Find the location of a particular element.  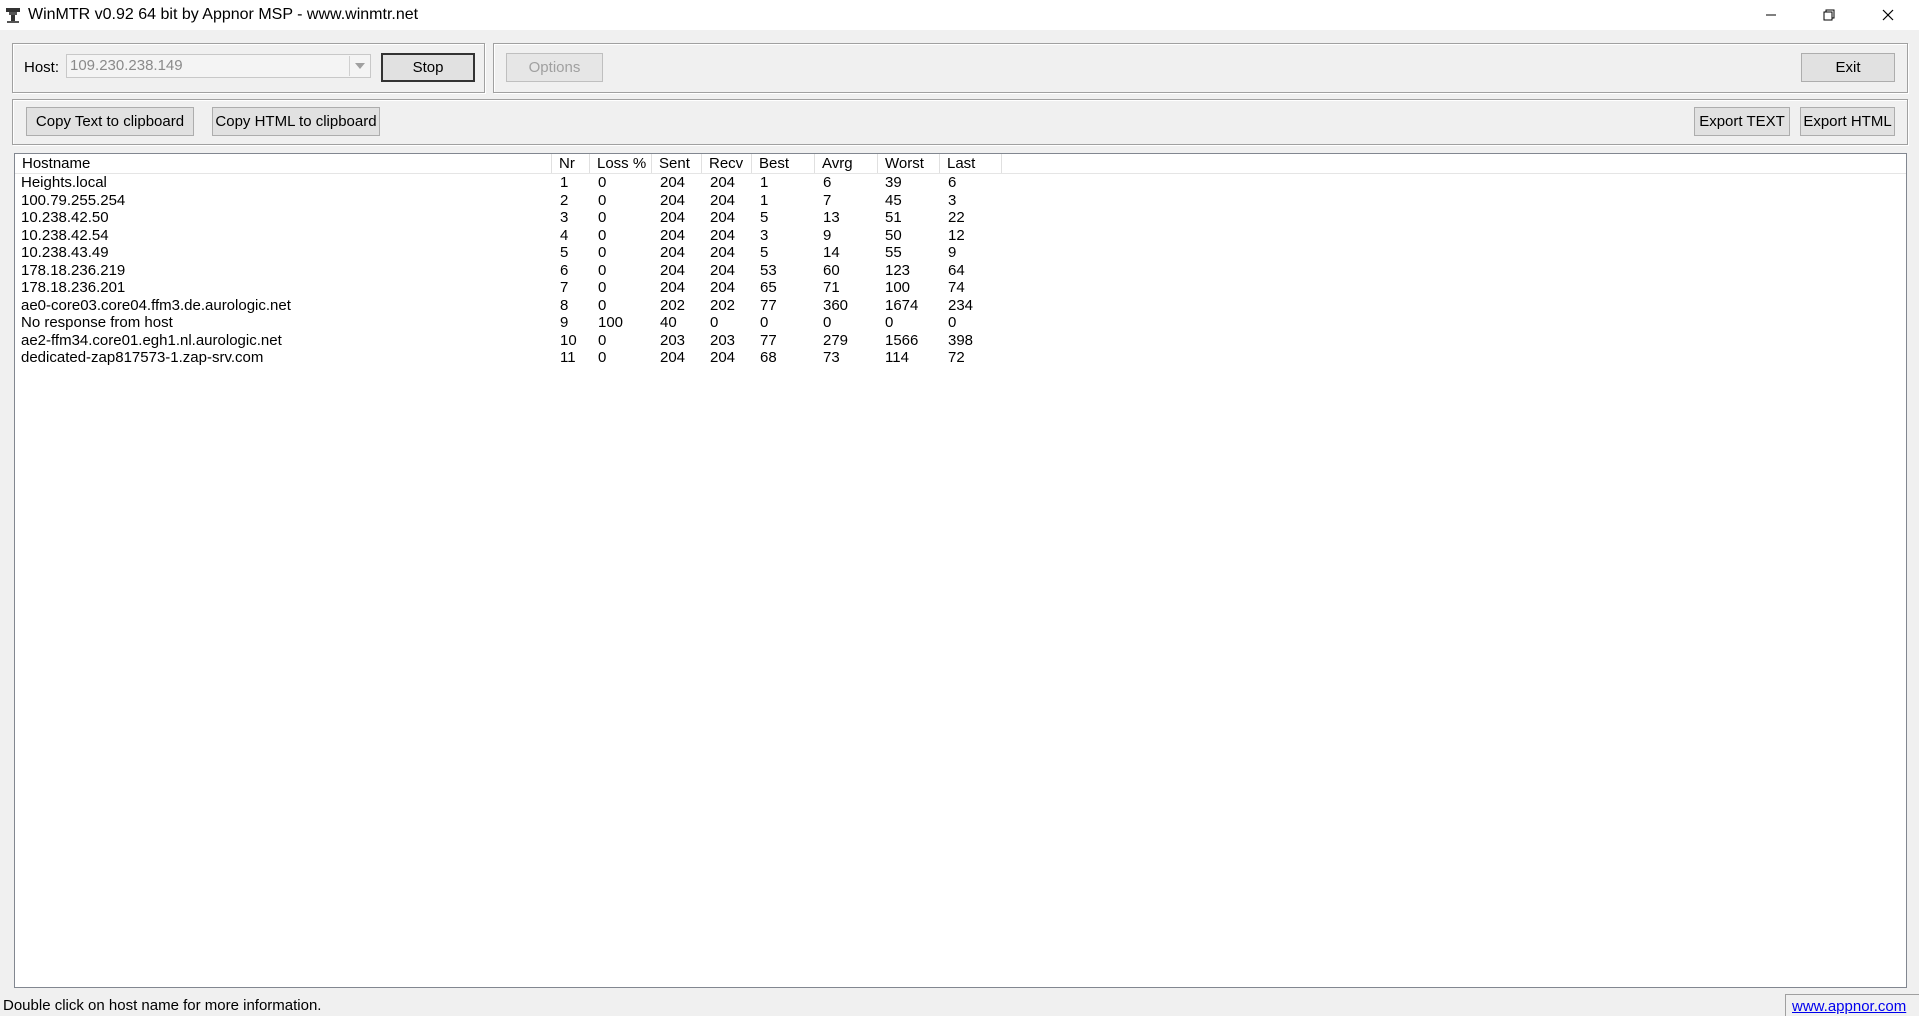

cell-last: 6 is located at coordinates (952, 182).